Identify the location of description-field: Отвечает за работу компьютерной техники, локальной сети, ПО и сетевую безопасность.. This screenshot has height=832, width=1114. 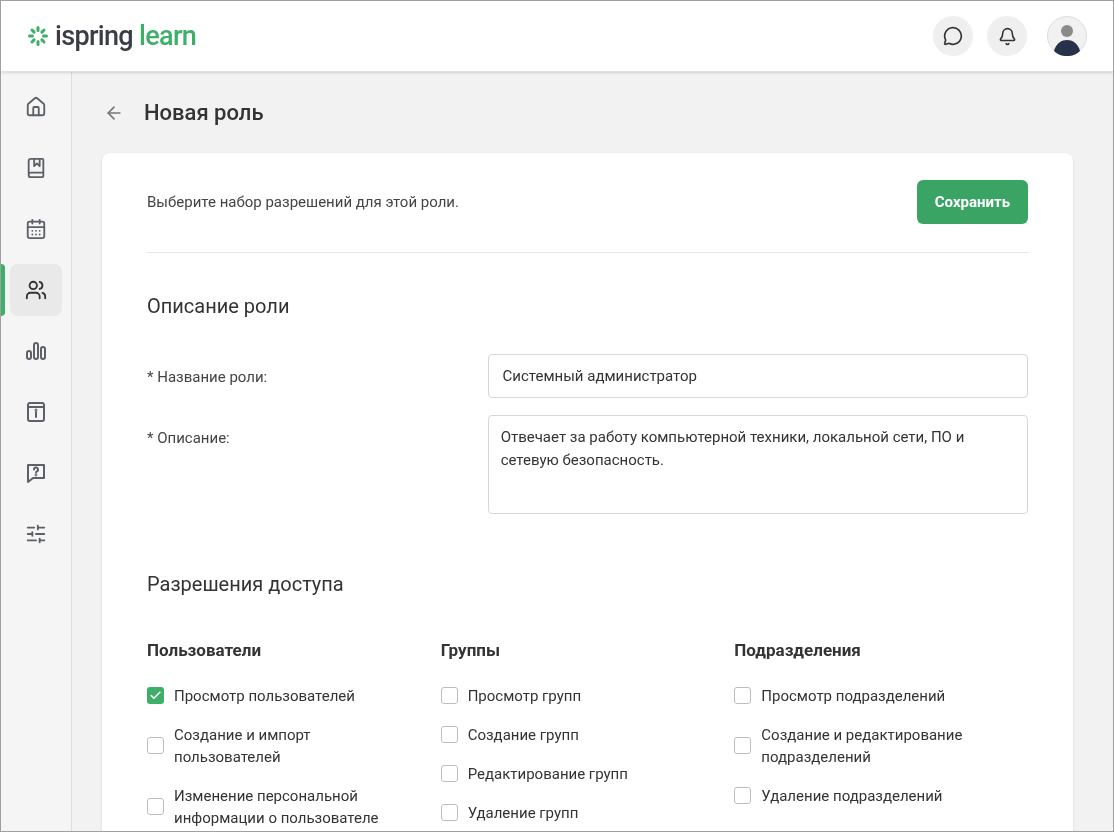
(757, 464).